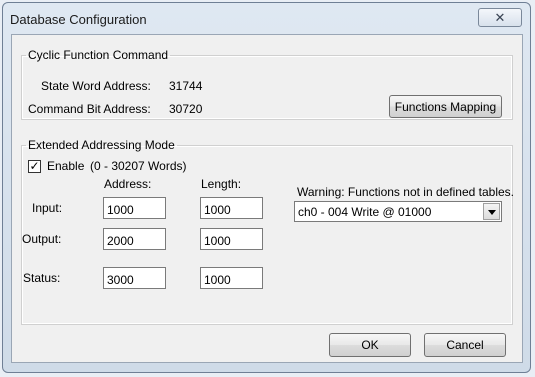  I want to click on output-length-field, so click(231, 239).